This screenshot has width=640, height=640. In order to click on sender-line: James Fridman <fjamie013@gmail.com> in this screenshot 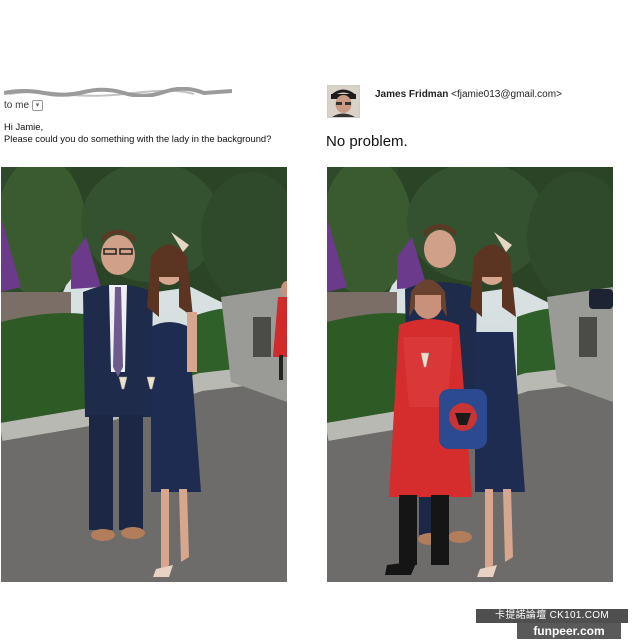, I will do `click(468, 94)`.